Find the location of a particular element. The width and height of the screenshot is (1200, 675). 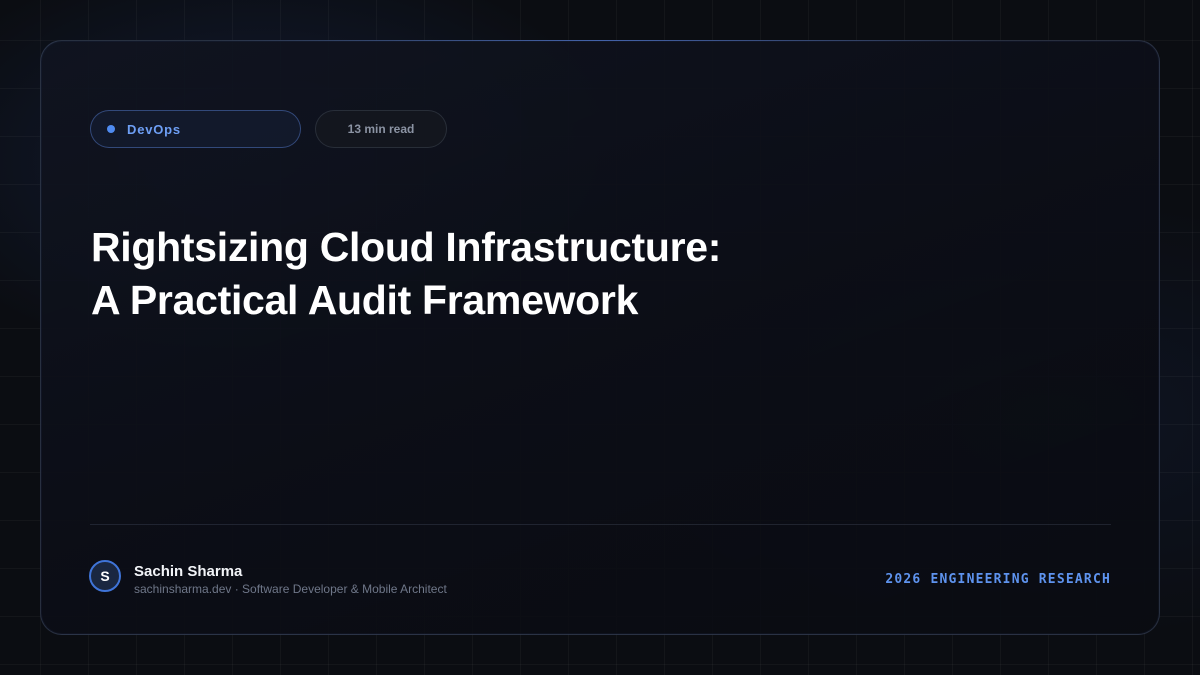

article-title-line-2: A Practical Audit Framework is located at coordinates (365, 300).